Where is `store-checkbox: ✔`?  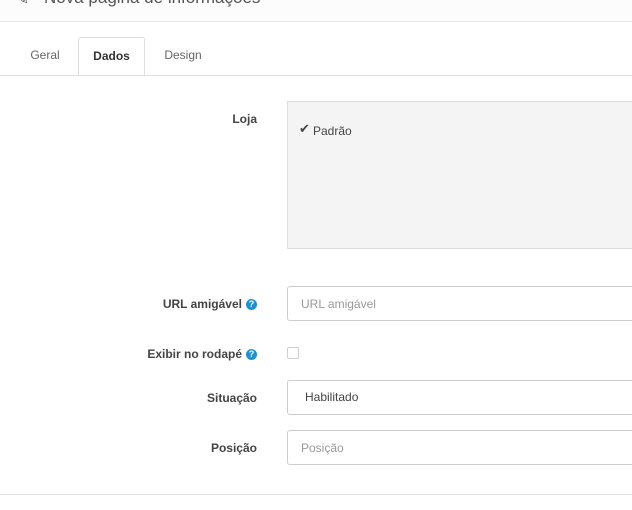 store-checkbox: ✔ is located at coordinates (306, 129).